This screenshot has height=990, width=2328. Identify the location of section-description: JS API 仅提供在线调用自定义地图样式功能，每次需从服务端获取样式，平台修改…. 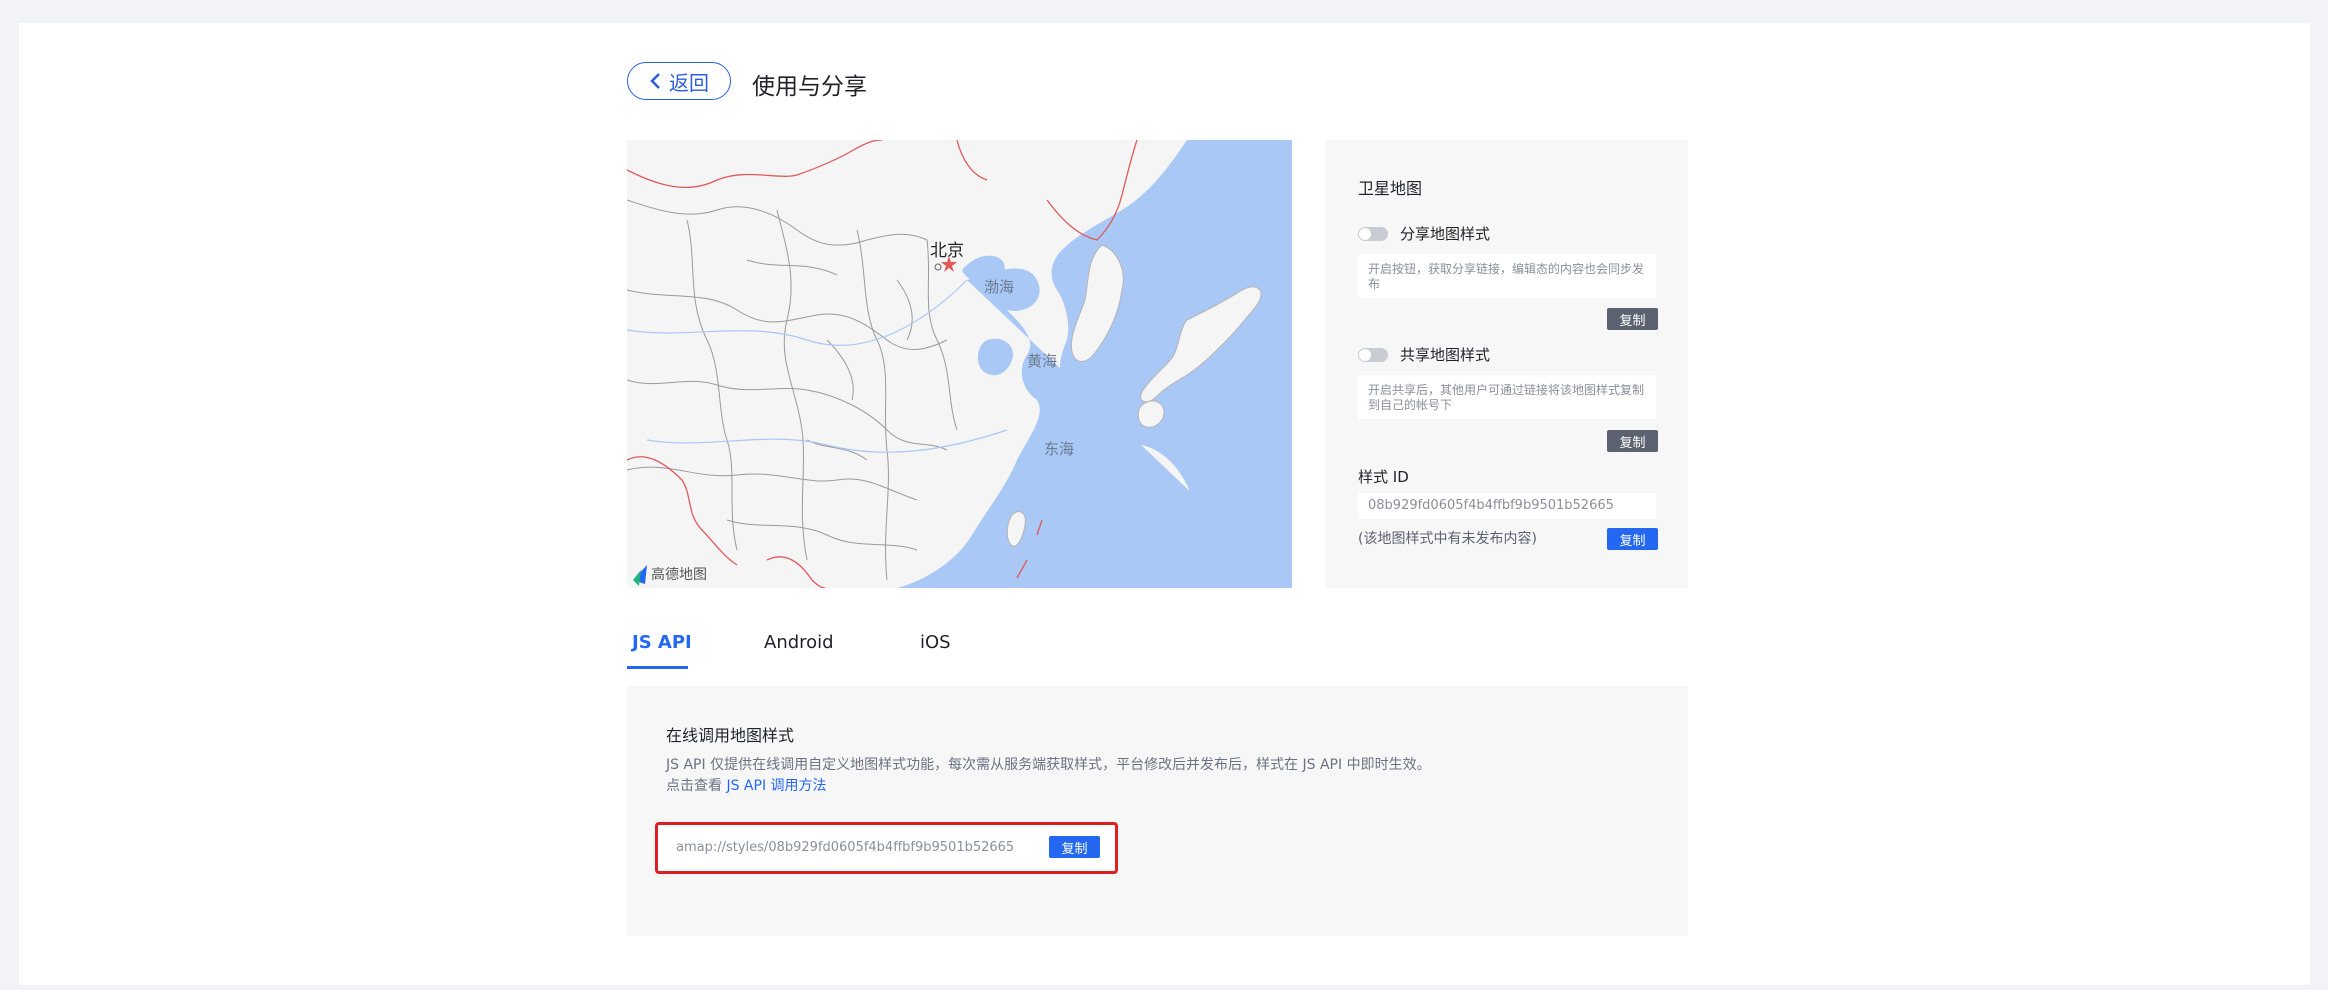
(1048, 776).